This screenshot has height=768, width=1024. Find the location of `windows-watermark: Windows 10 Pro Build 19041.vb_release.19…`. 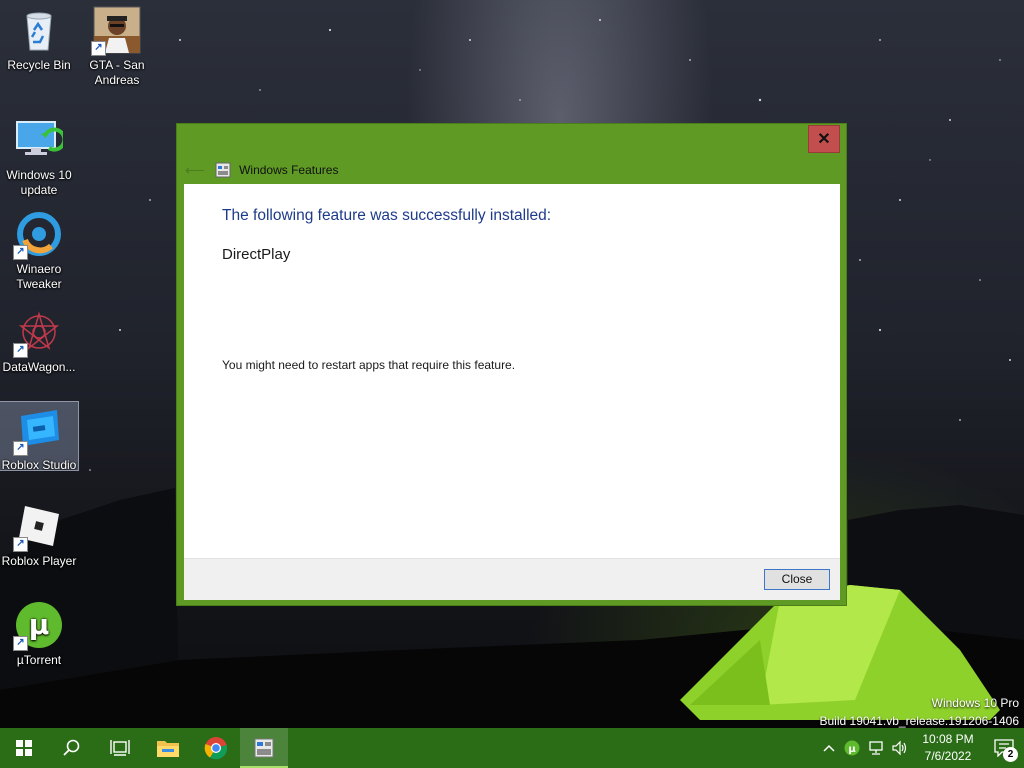

windows-watermark: Windows 10 Pro Build 19041.vb_release.19… is located at coordinates (920, 712).